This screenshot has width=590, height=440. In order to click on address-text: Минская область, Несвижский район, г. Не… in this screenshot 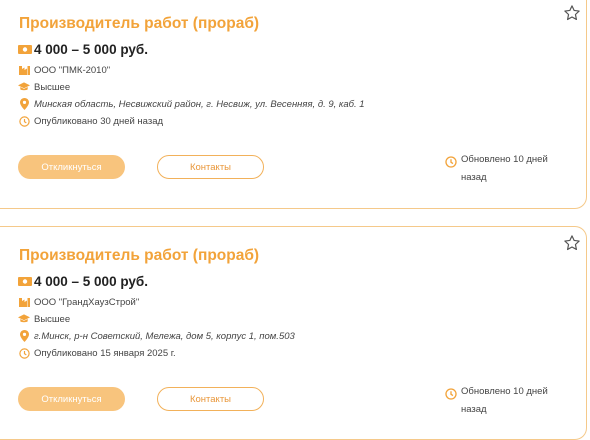, I will do `click(199, 104)`.